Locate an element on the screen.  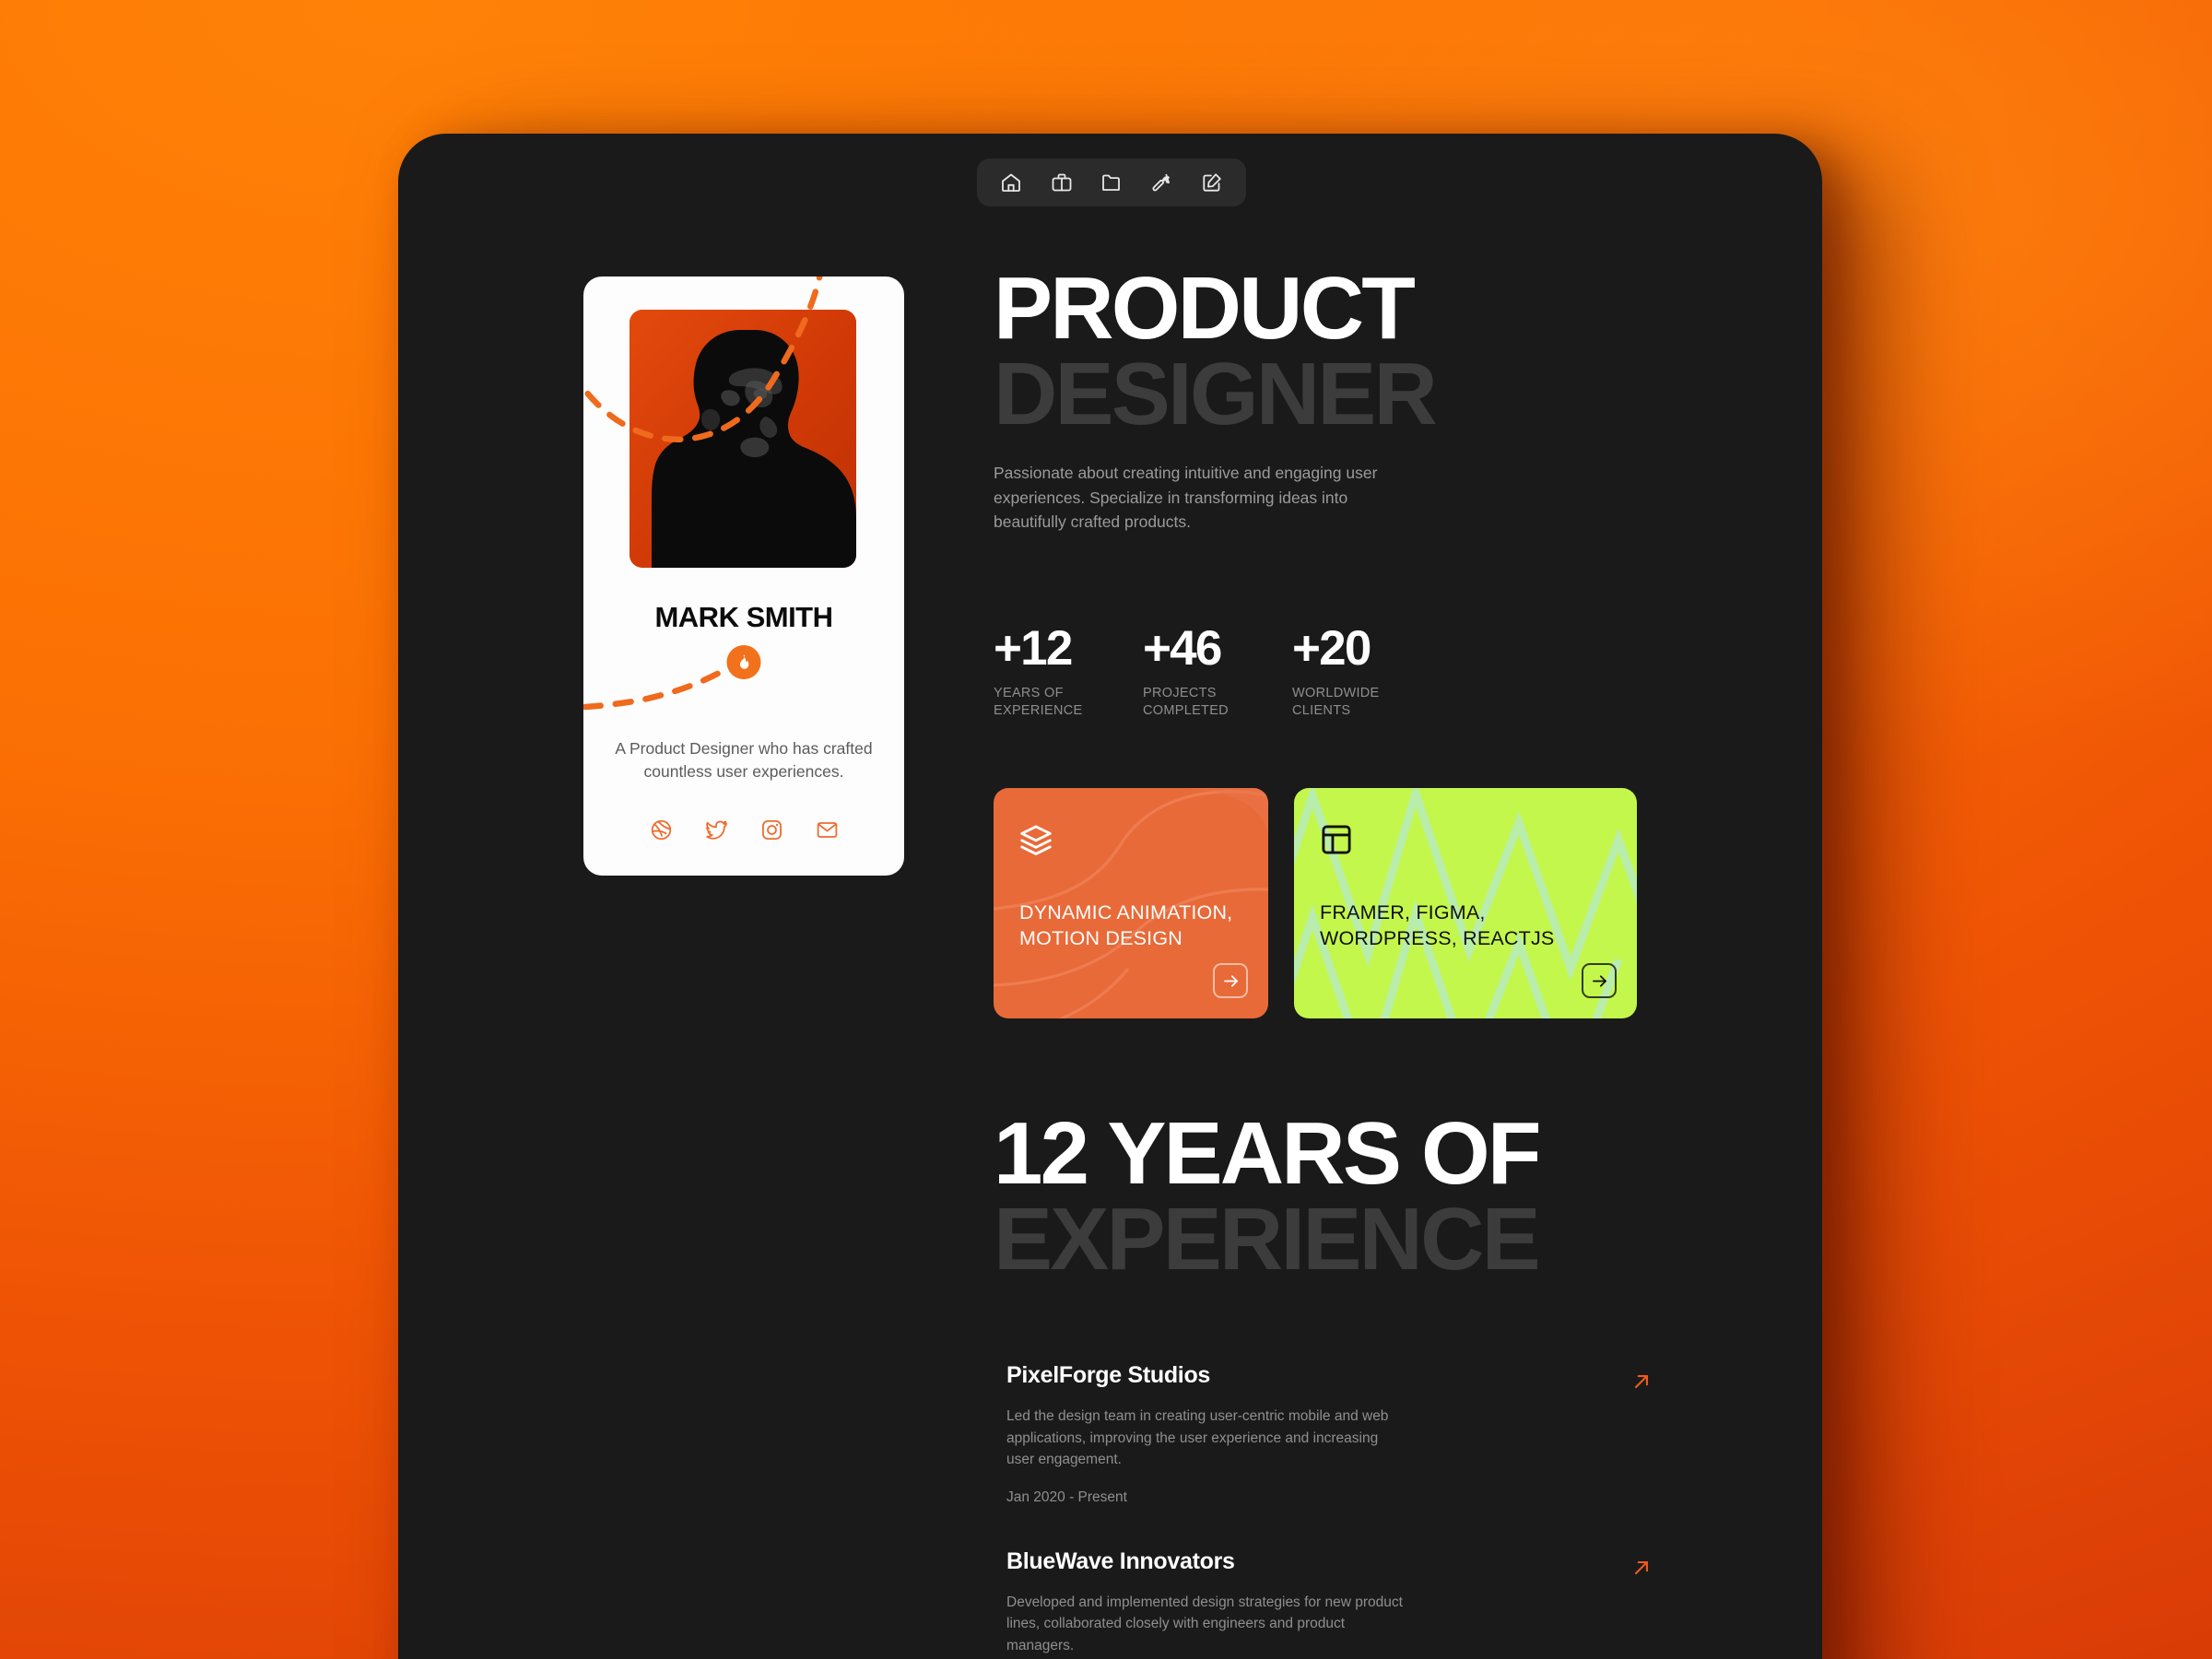
stat-value: +12 is located at coordinates (1033, 648).